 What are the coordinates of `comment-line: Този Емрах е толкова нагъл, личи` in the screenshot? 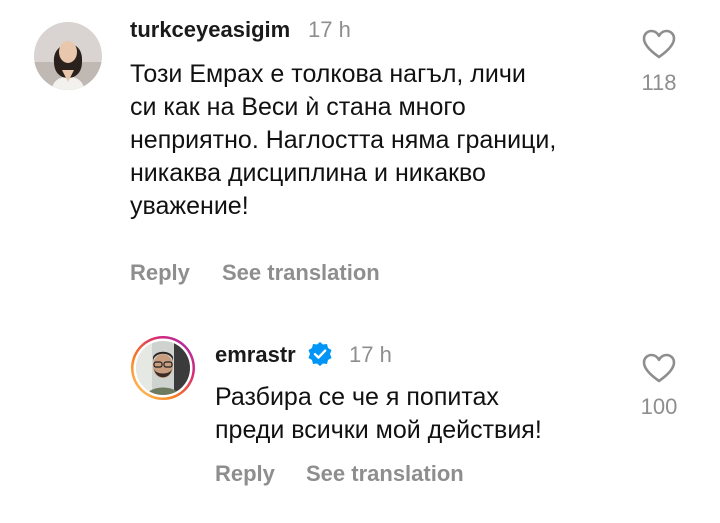 It's located at (328, 74).